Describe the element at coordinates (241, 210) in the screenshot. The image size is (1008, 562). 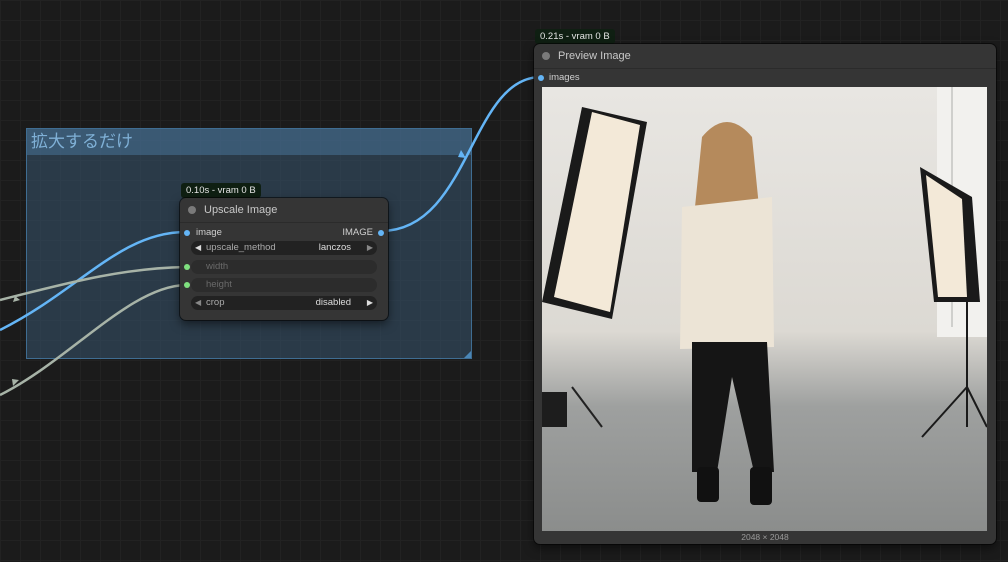
I see `upscale-node-title: Upscale Image` at that location.